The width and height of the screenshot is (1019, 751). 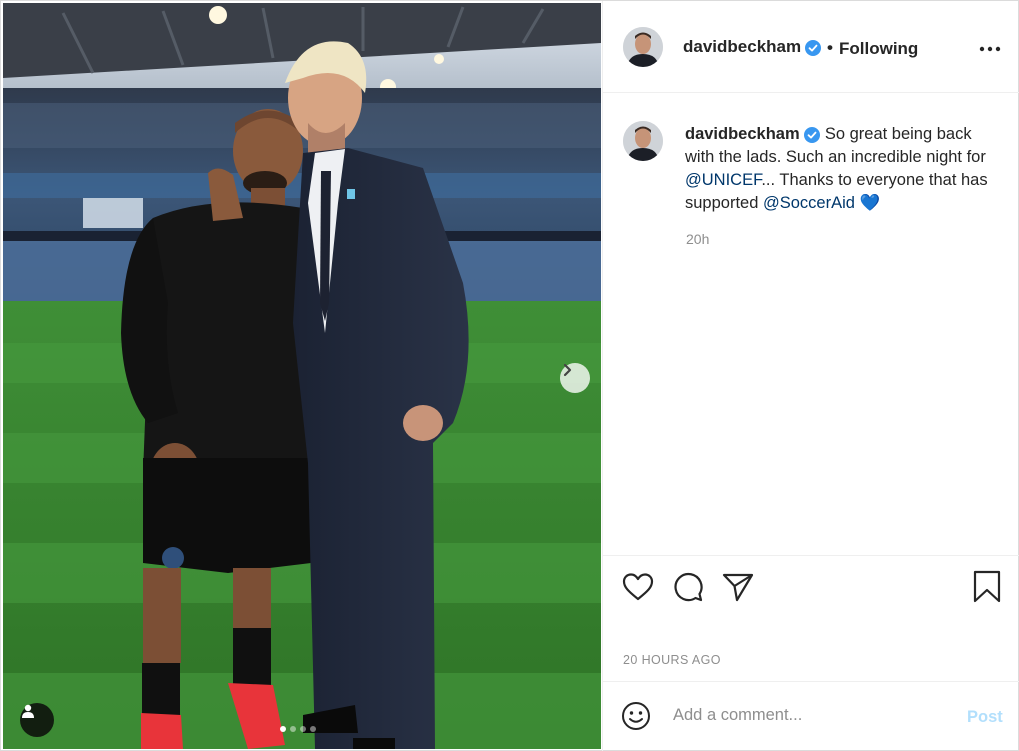 What do you see at coordinates (697, 239) in the screenshot?
I see `caption-timestamp: 20h` at bounding box center [697, 239].